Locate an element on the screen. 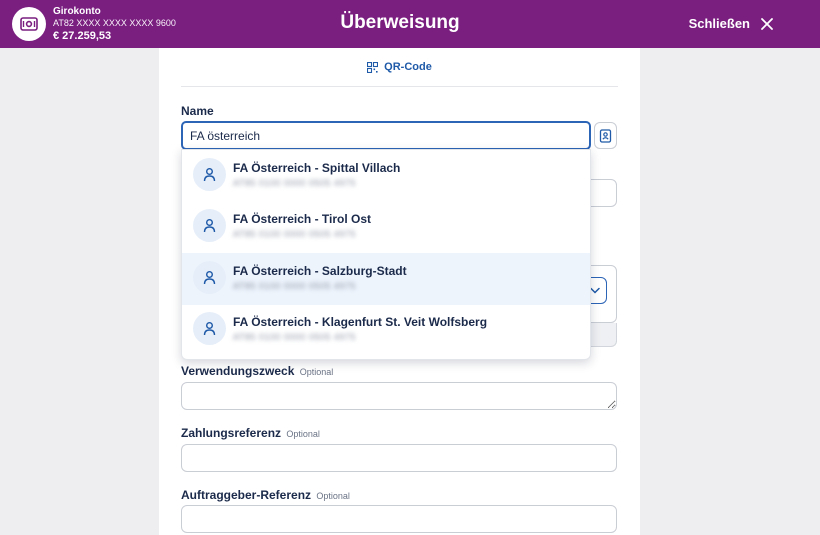 The width and height of the screenshot is (820, 535). payer-reference-optional: Optional is located at coordinates (333, 496).